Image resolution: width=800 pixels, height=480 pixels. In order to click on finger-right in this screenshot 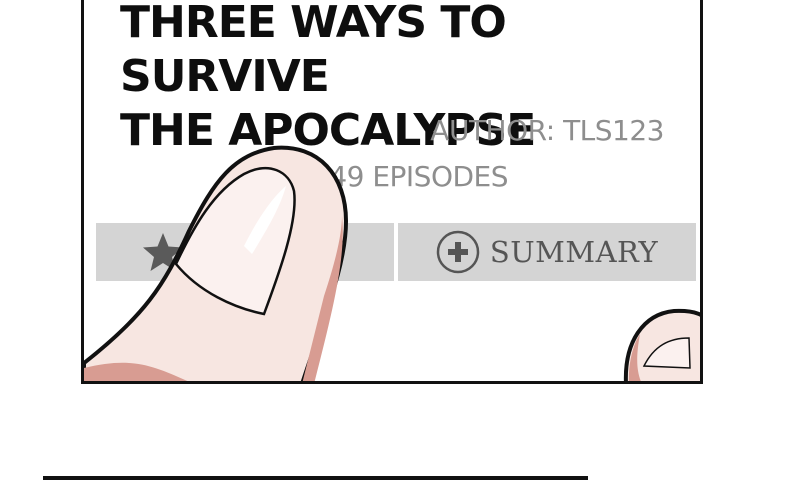, I will do `click(661, 344)`.